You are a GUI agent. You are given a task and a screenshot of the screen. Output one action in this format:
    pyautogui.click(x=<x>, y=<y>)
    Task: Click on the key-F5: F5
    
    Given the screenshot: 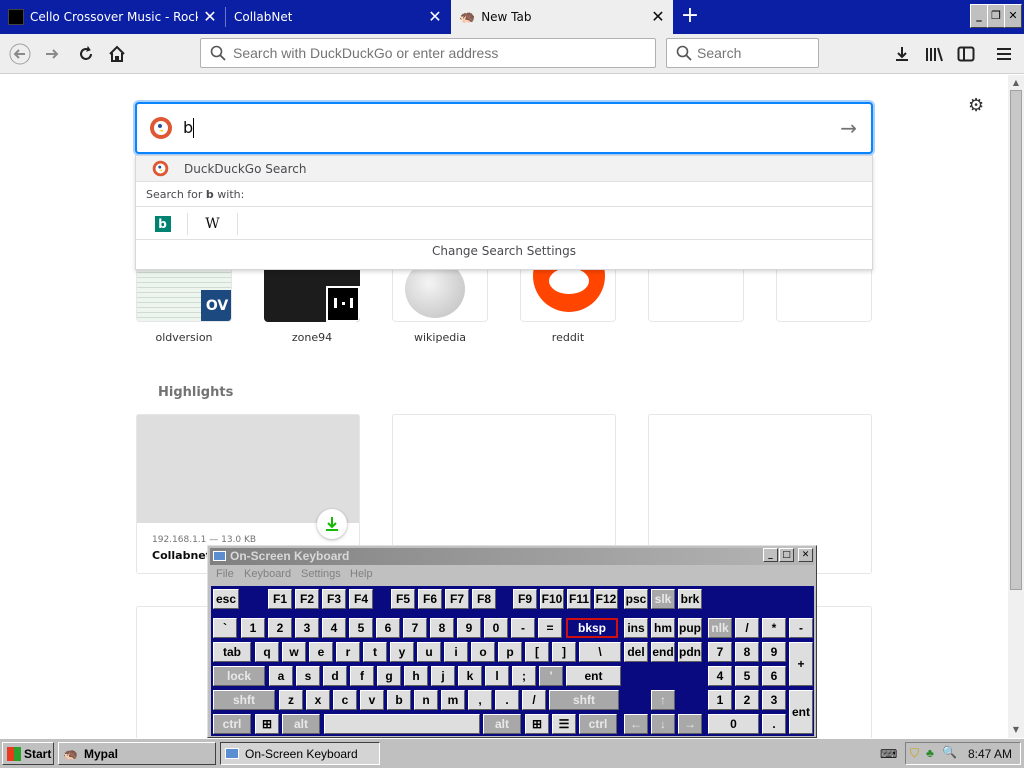 What is the action you would take?
    pyautogui.click(x=403, y=599)
    